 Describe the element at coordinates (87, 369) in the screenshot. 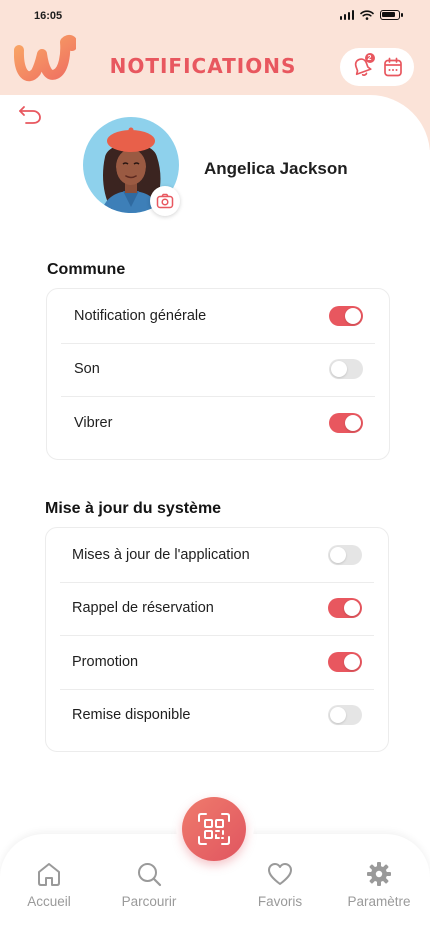

I see `setting-label: Son` at that location.